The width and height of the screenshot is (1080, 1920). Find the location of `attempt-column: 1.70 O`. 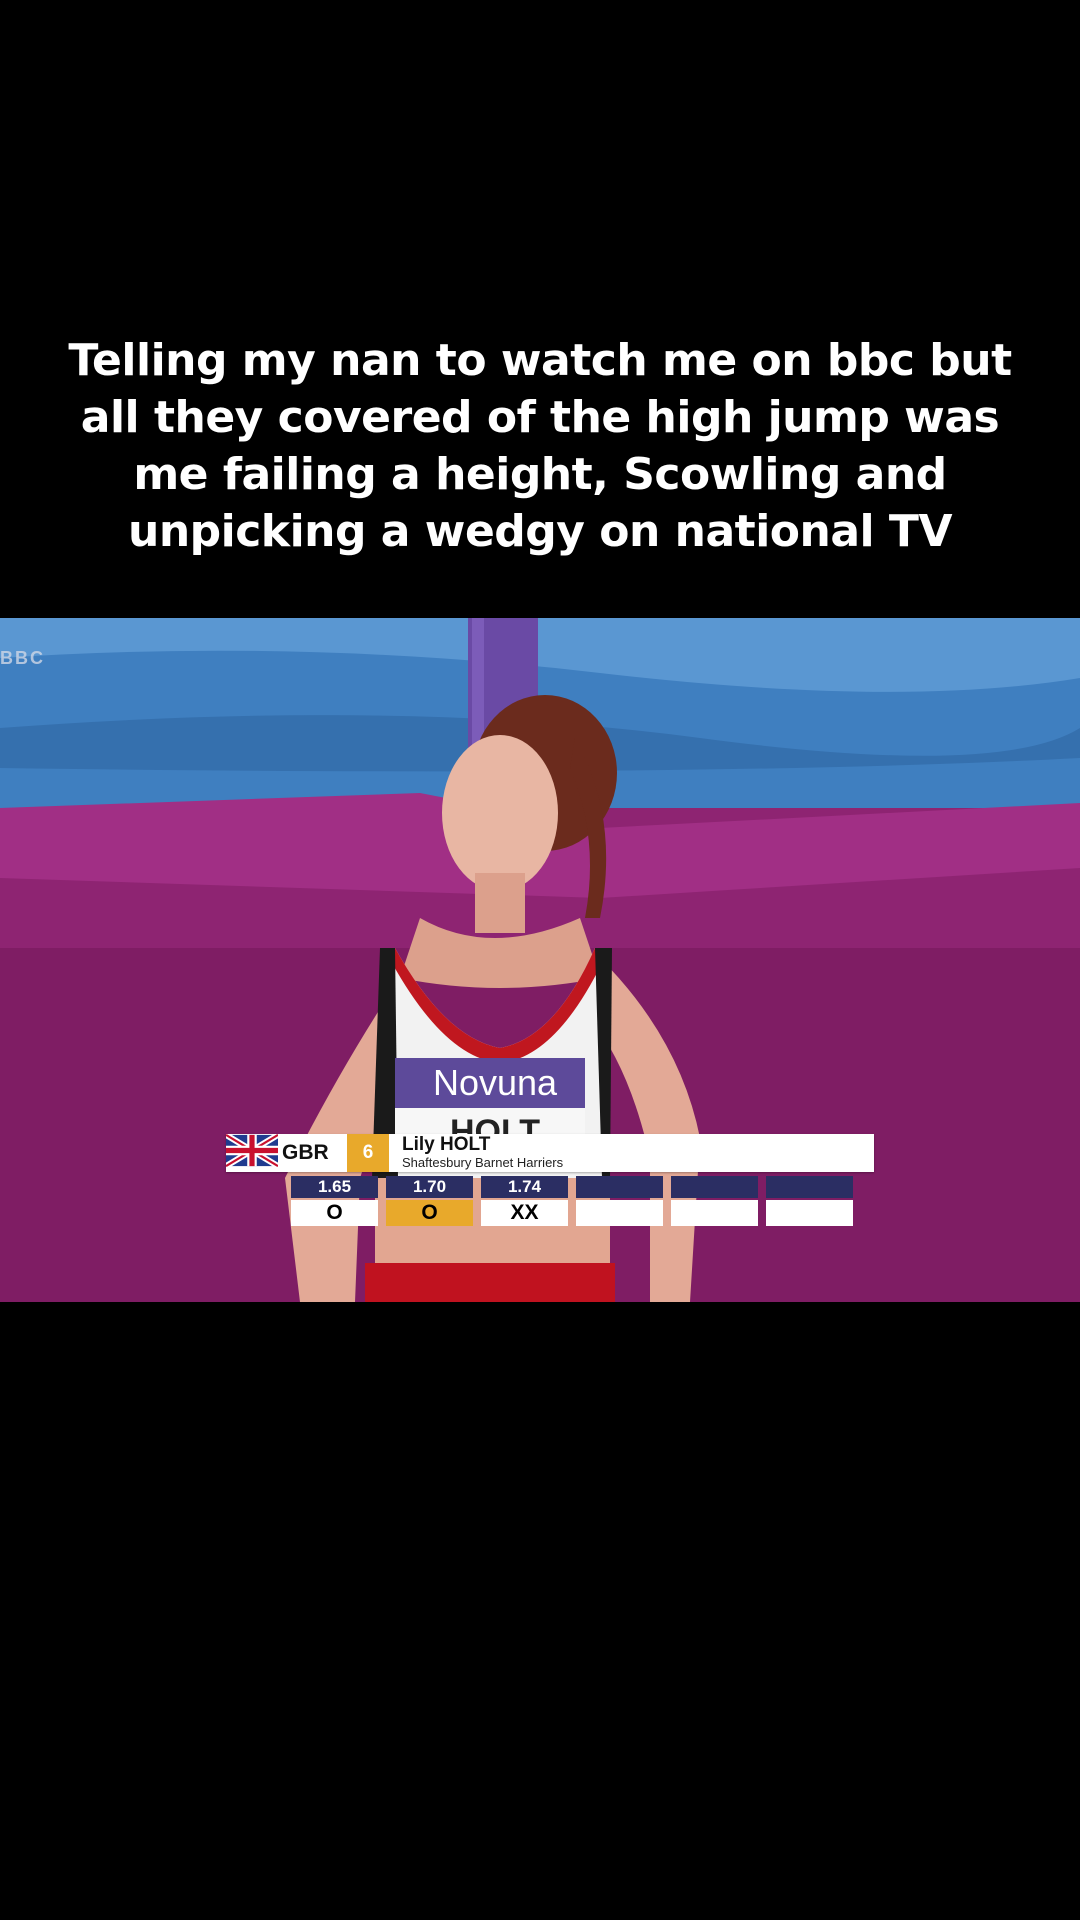

attempt-column: 1.70 O is located at coordinates (429, 1201).